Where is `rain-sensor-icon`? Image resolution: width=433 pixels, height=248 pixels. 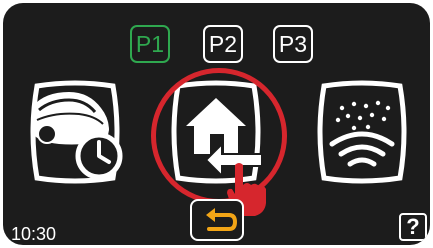 rain-sensor-icon is located at coordinates (362, 132).